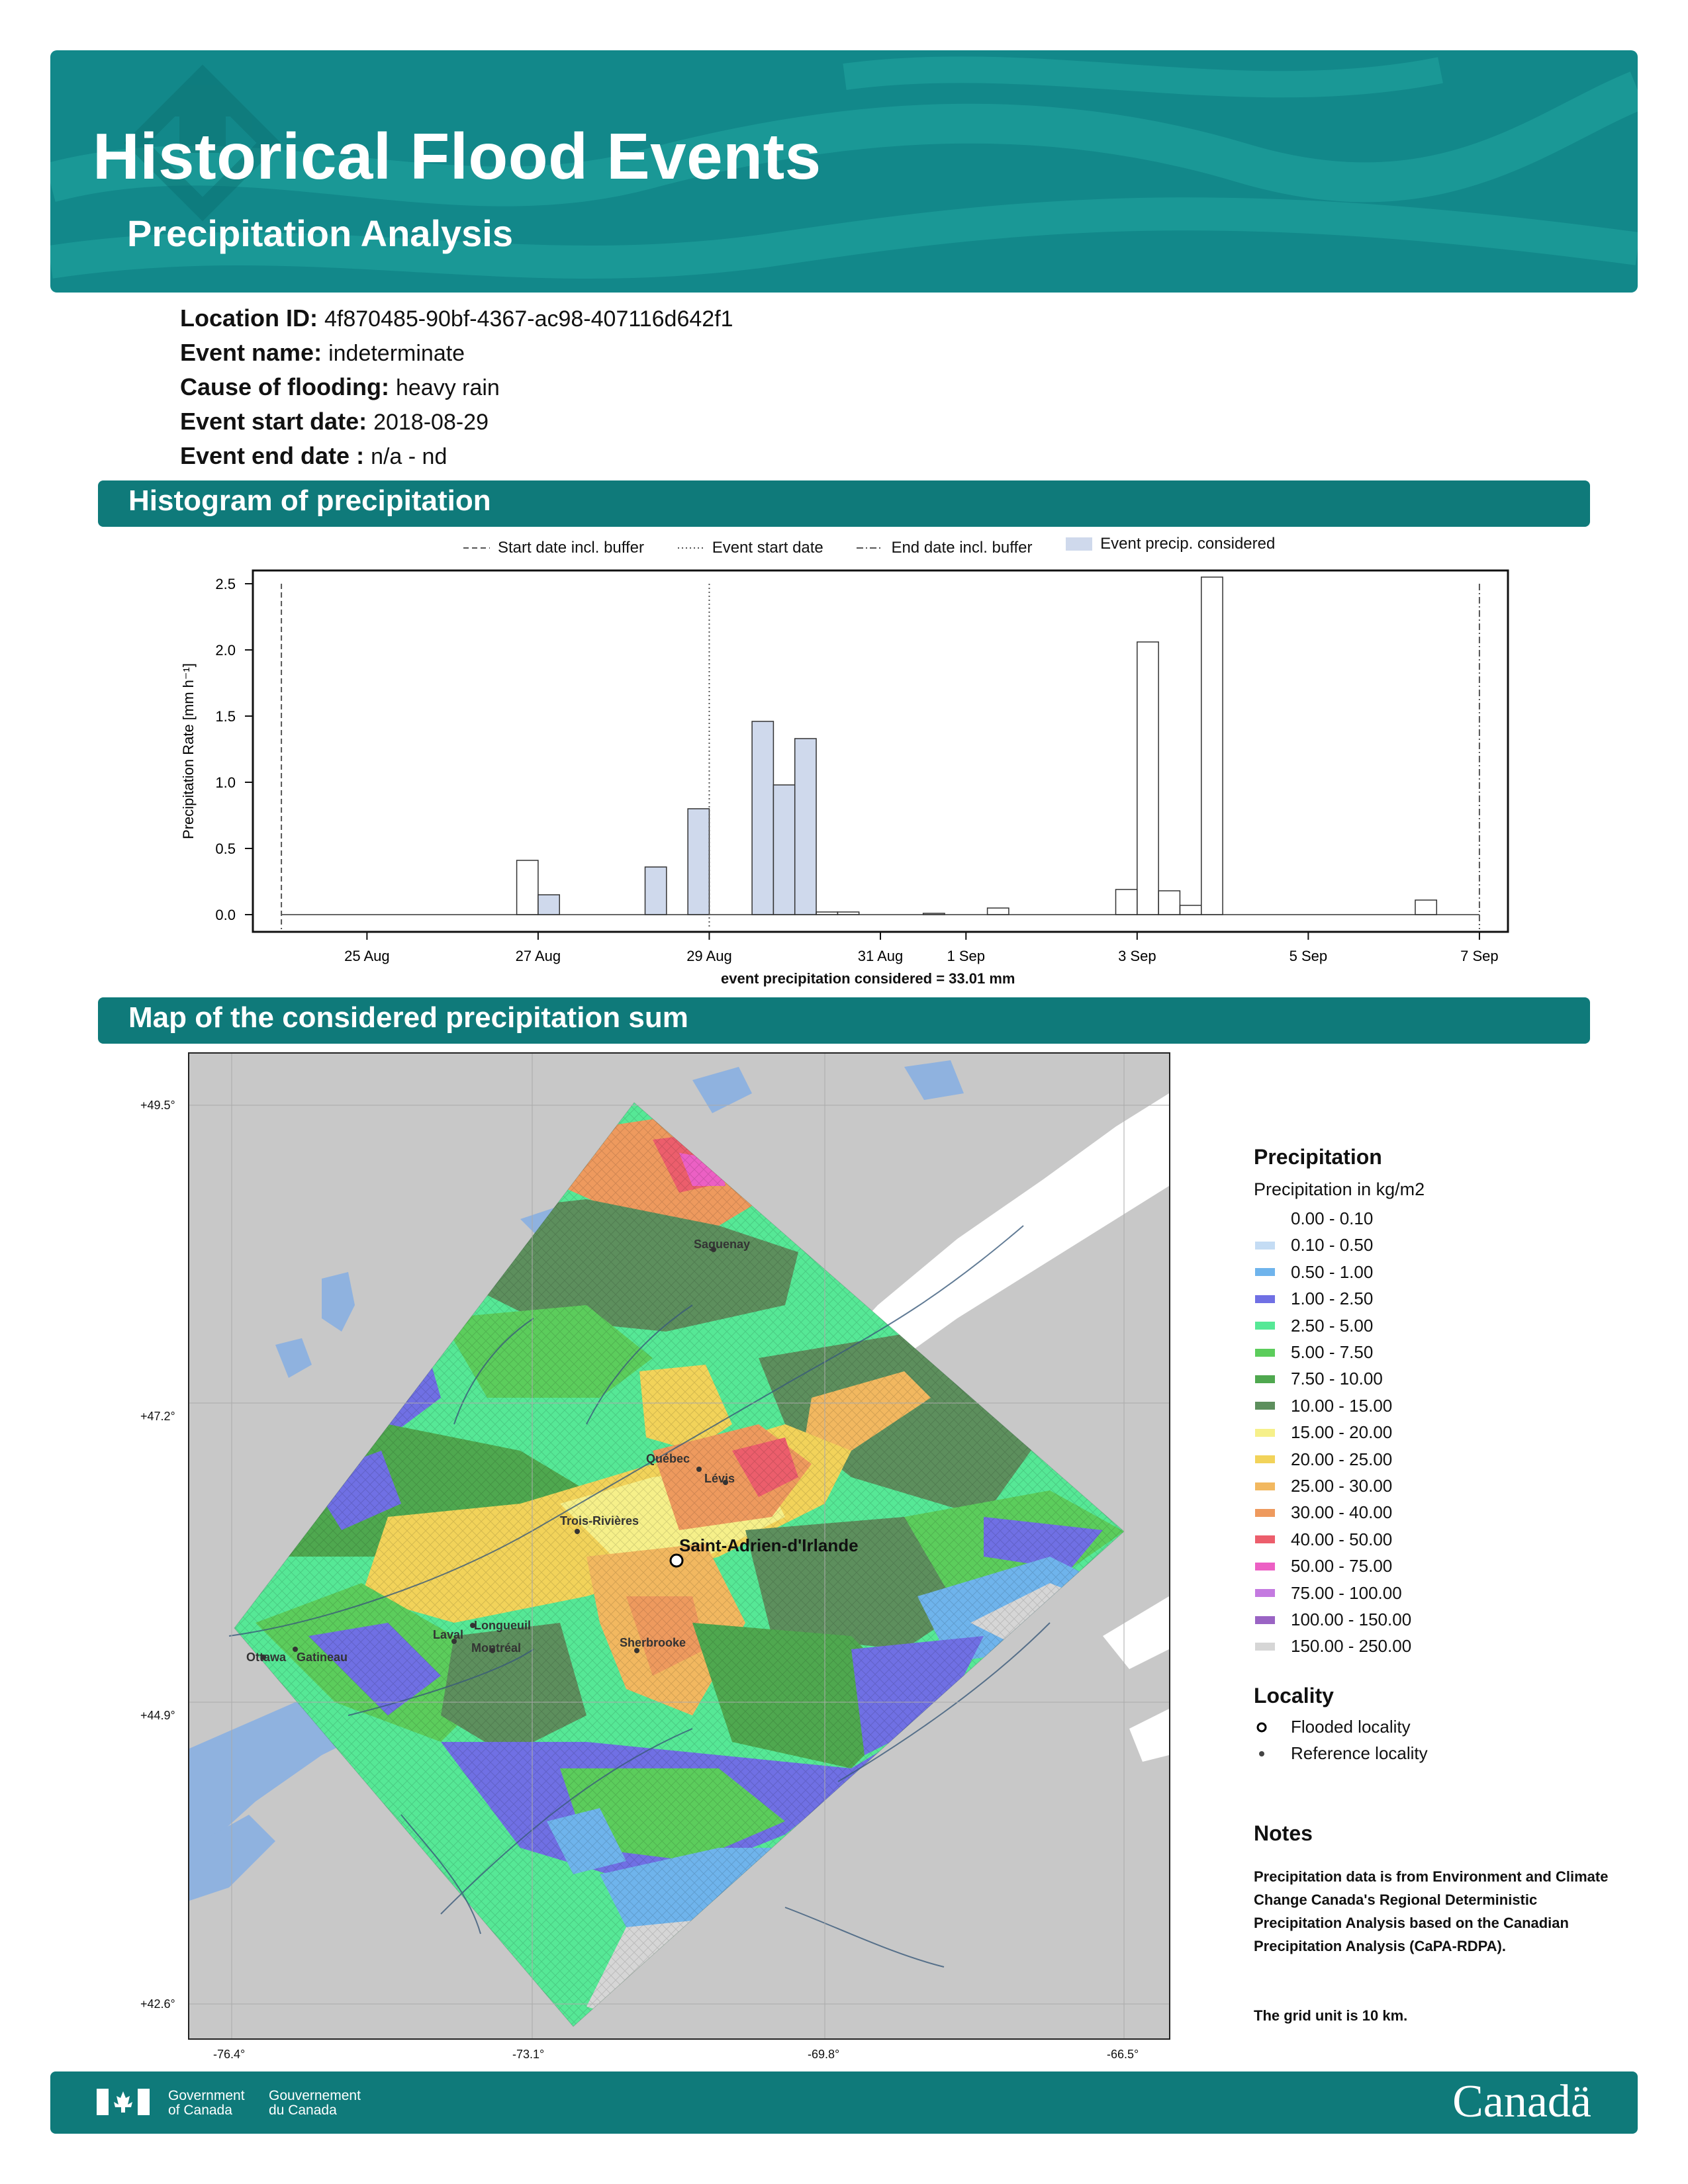  I want to click on precip-legend-title: Precipitation, so click(1318, 1157).